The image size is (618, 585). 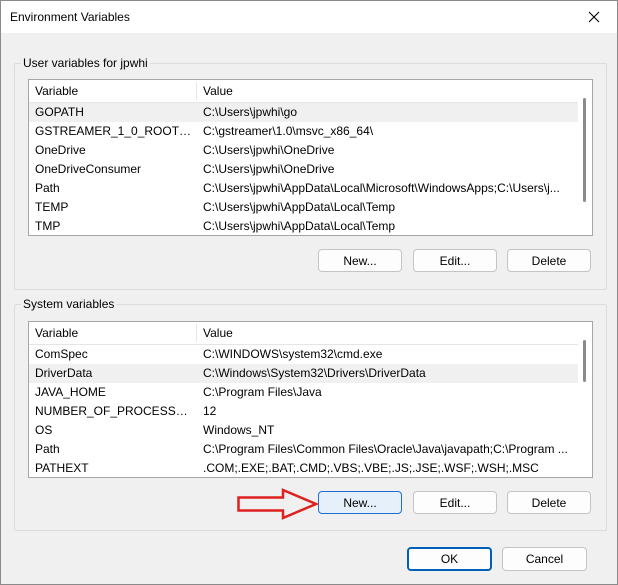 I want to click on variable-cell: OneDriveConsumer, so click(x=88, y=169).